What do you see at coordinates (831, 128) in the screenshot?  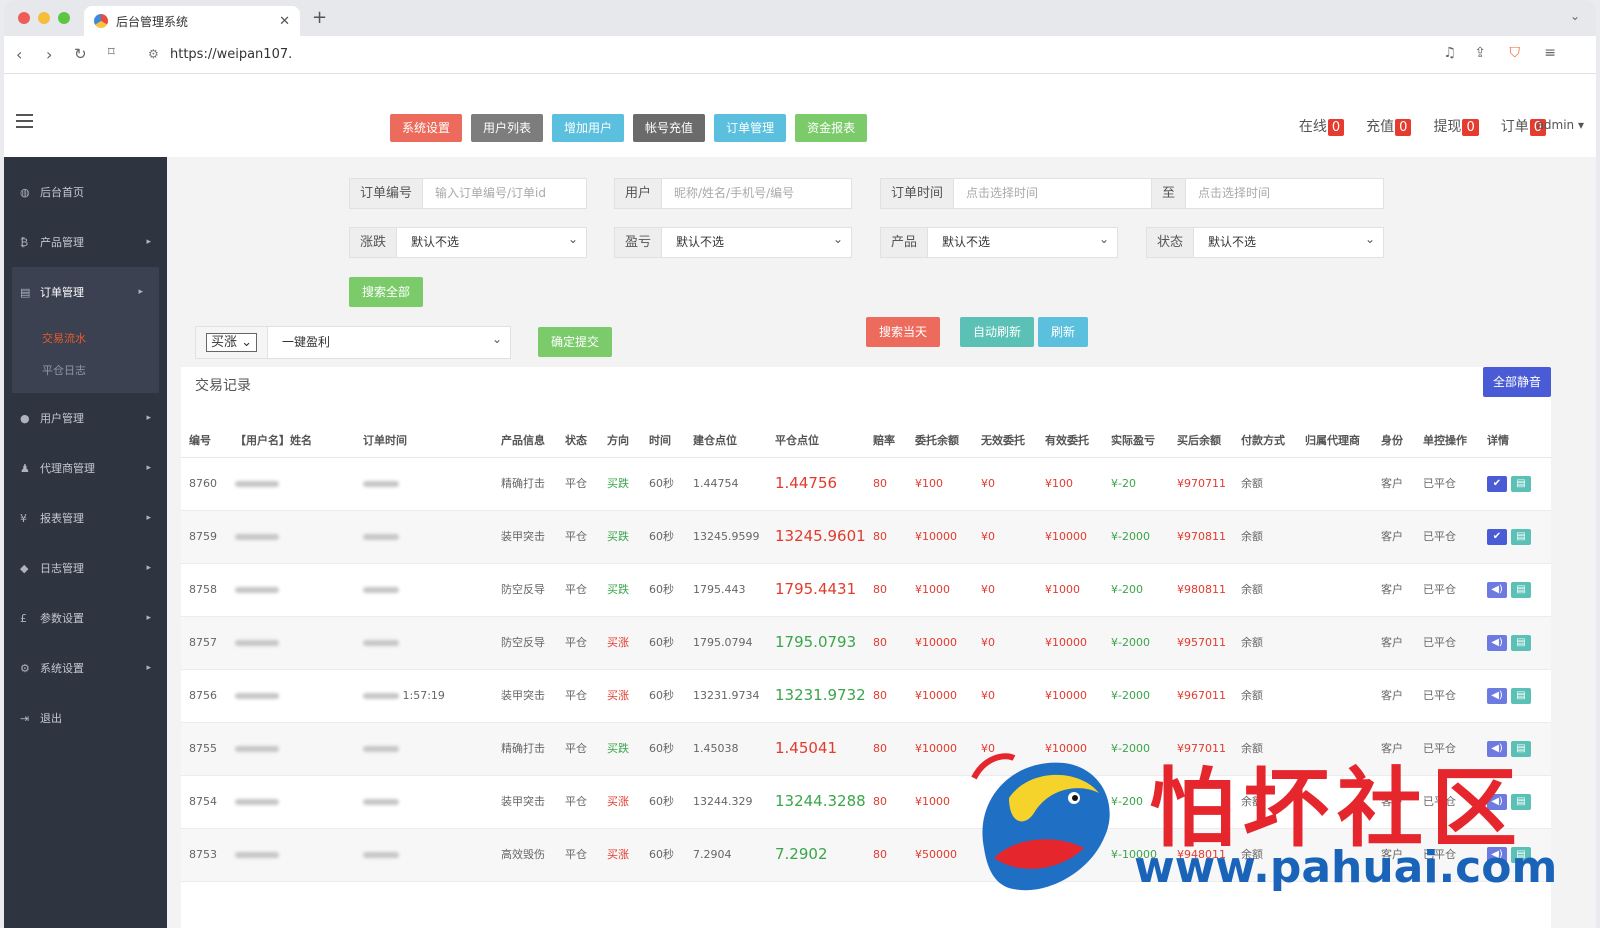 I see `top-button-5: 资金报表` at bounding box center [831, 128].